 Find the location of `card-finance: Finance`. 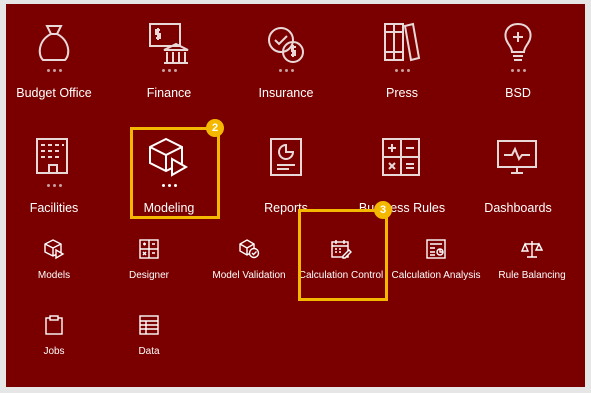

card-finance: Finance is located at coordinates (169, 60).